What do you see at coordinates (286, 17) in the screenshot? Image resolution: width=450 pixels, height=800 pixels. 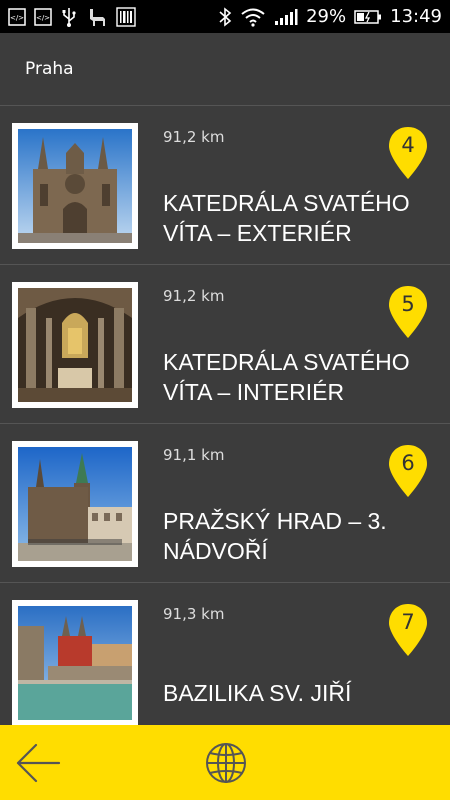 I see `signal-icon` at bounding box center [286, 17].